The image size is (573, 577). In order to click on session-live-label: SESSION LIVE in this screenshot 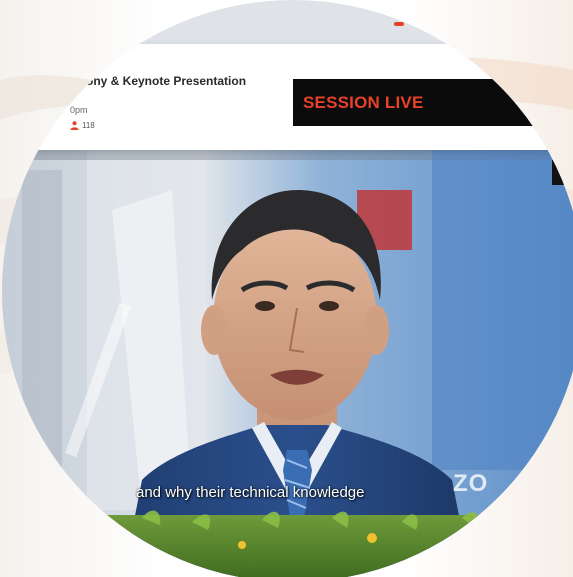, I will do `click(363, 102)`.